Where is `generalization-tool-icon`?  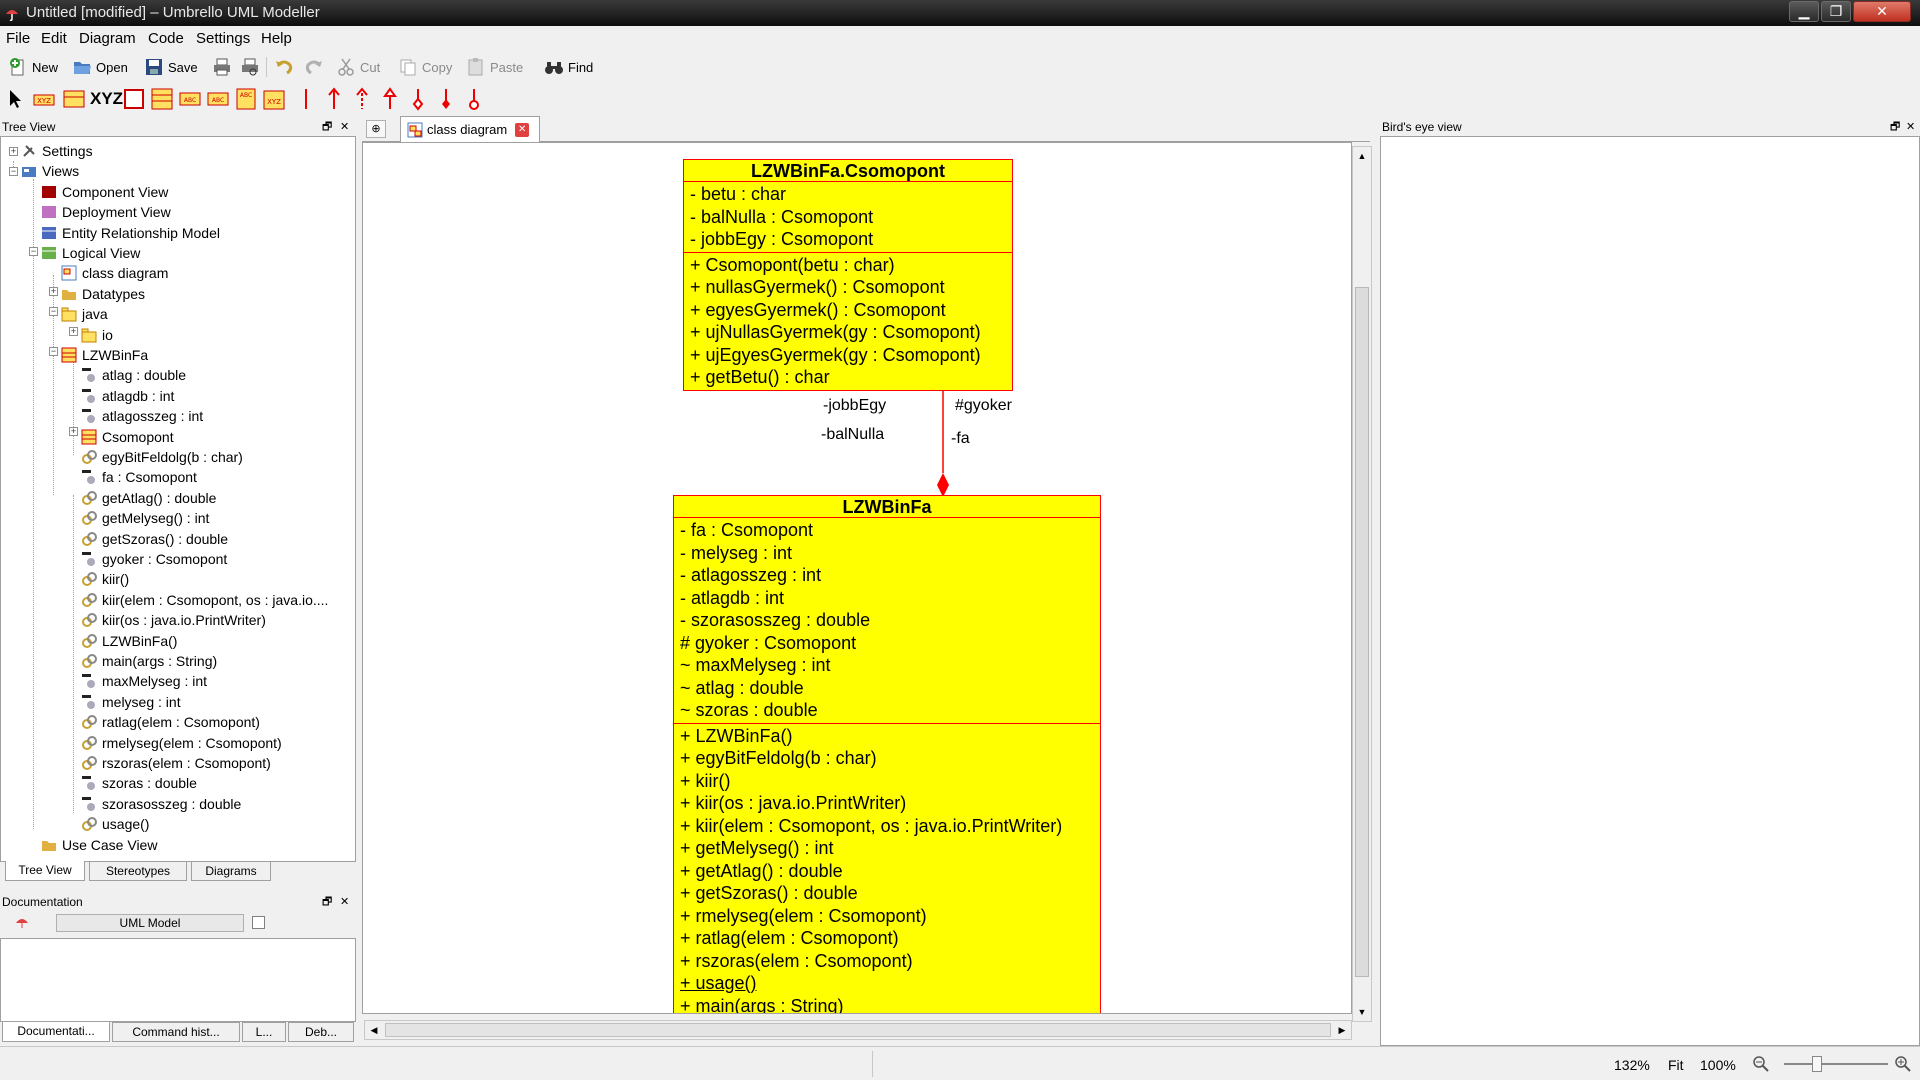
generalization-tool-icon is located at coordinates (390, 99).